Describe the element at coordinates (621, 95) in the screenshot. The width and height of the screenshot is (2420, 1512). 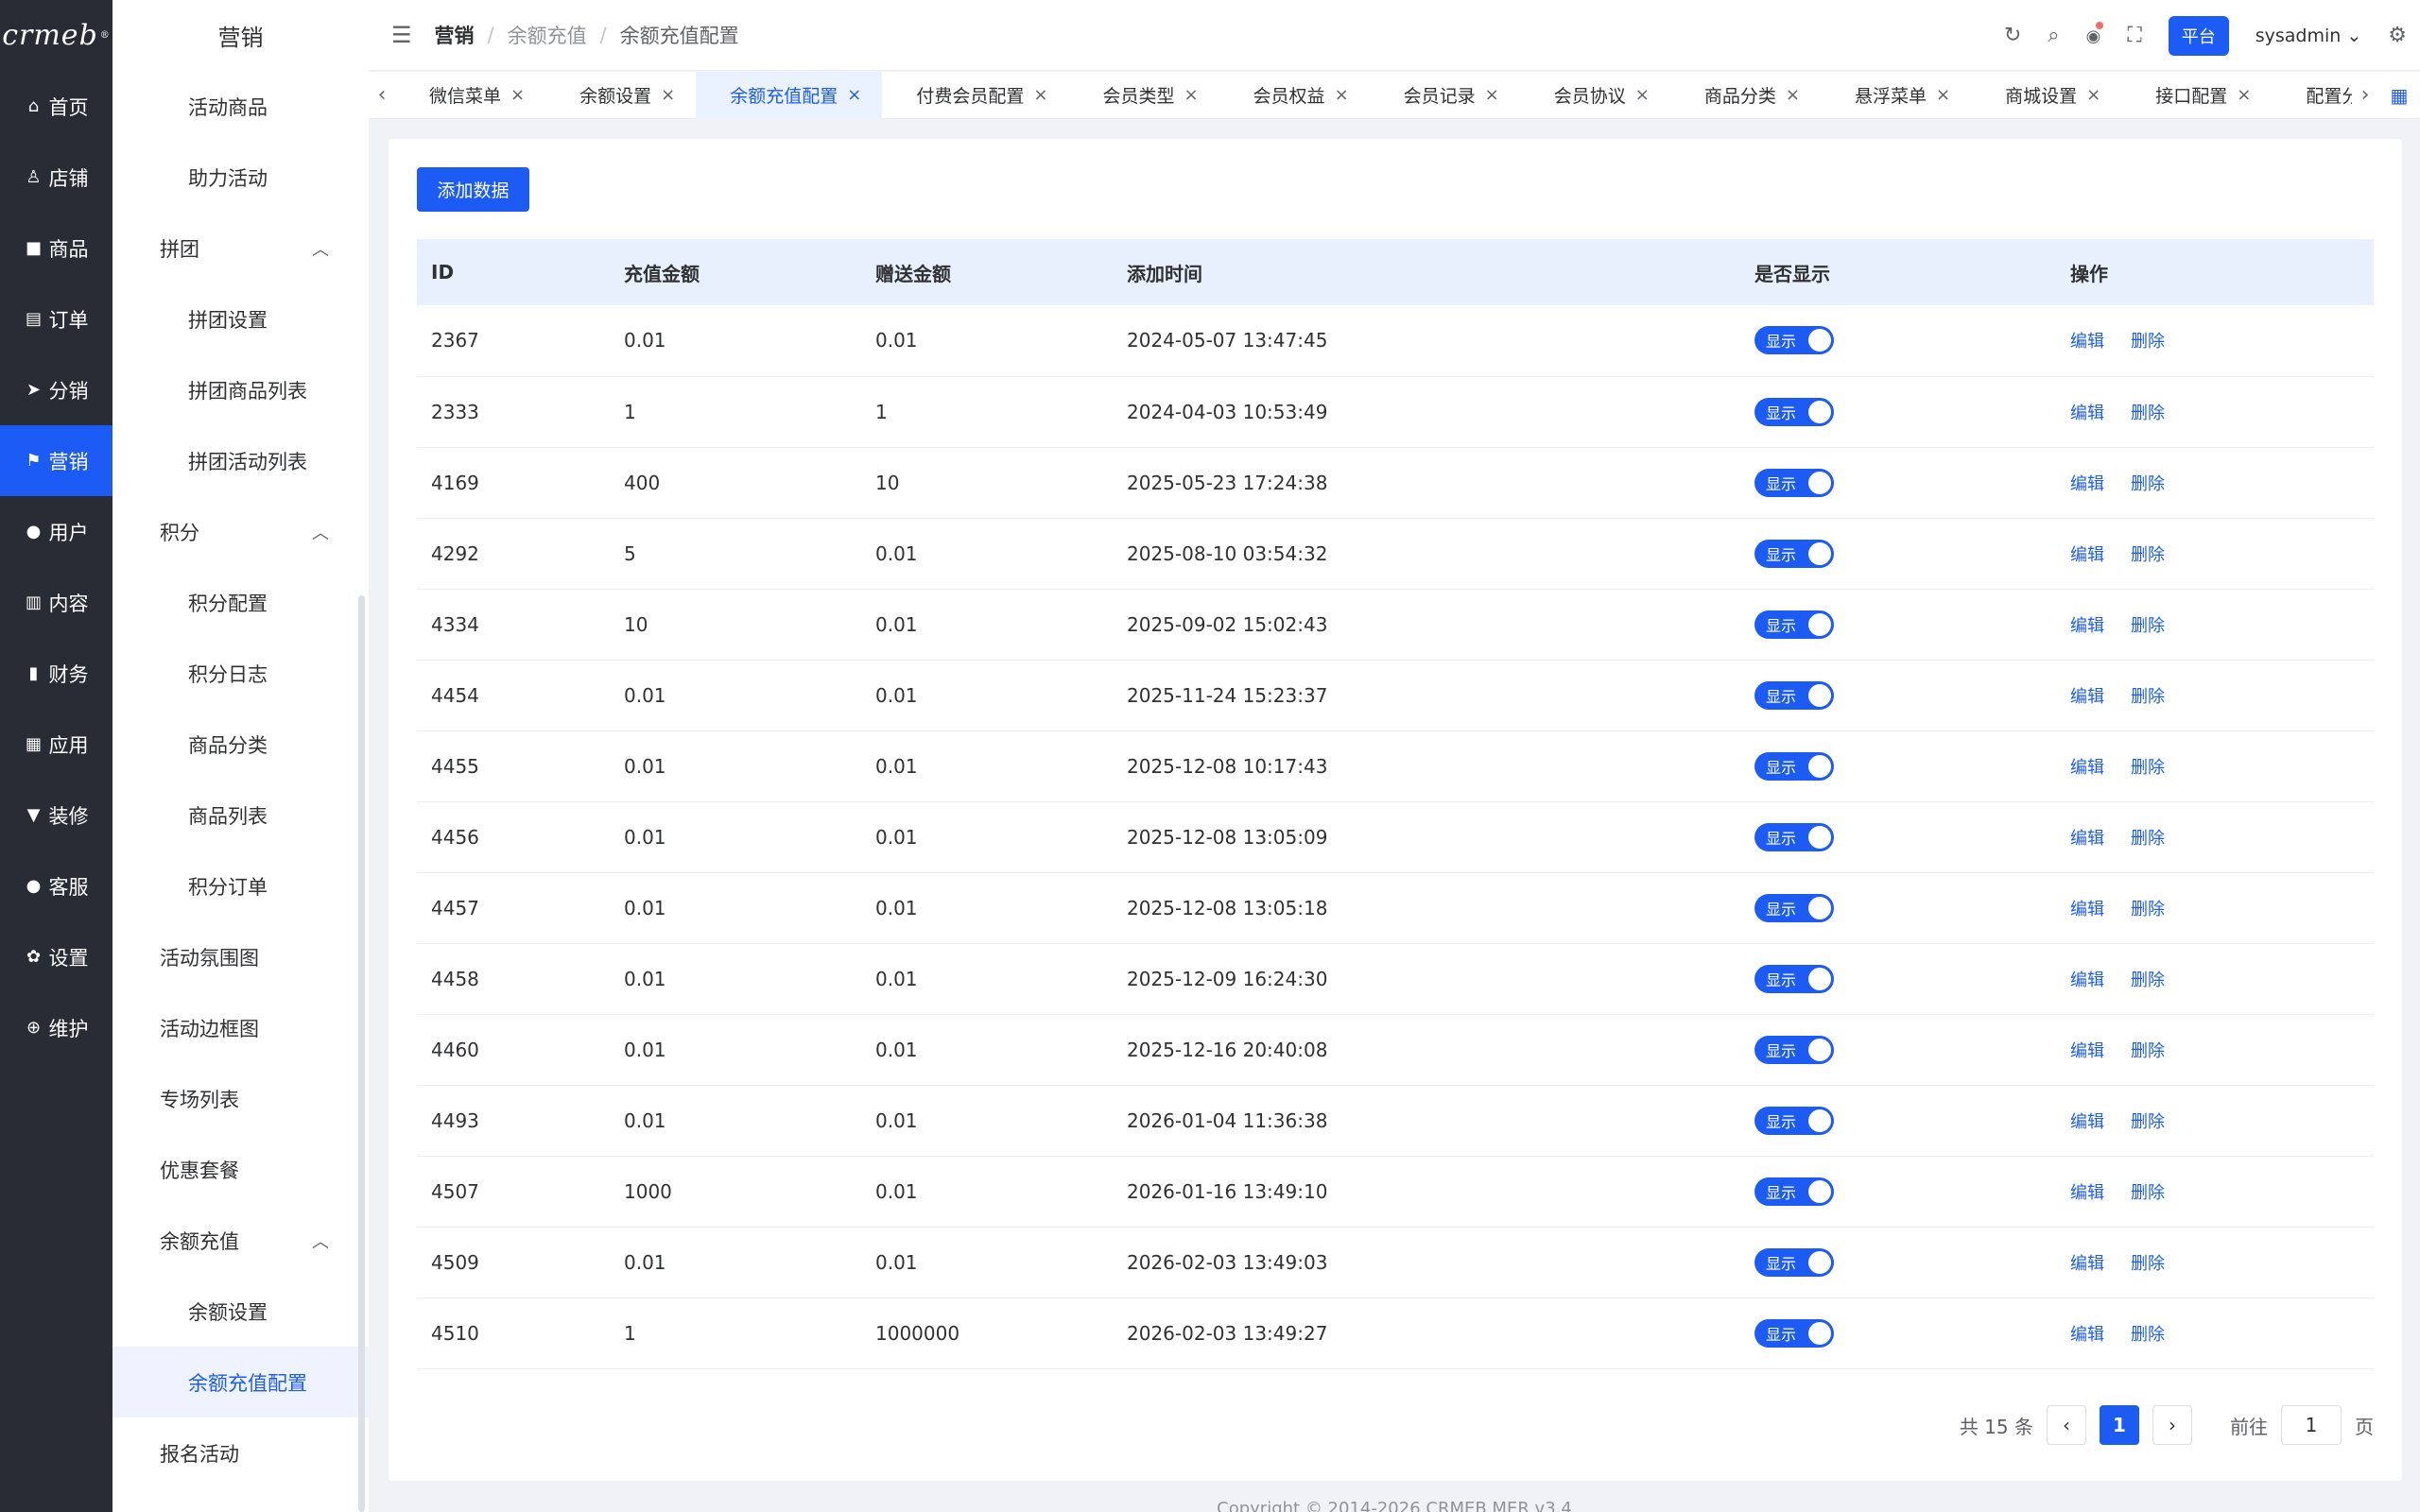
I see `tab: 余额设置 ×` at that location.